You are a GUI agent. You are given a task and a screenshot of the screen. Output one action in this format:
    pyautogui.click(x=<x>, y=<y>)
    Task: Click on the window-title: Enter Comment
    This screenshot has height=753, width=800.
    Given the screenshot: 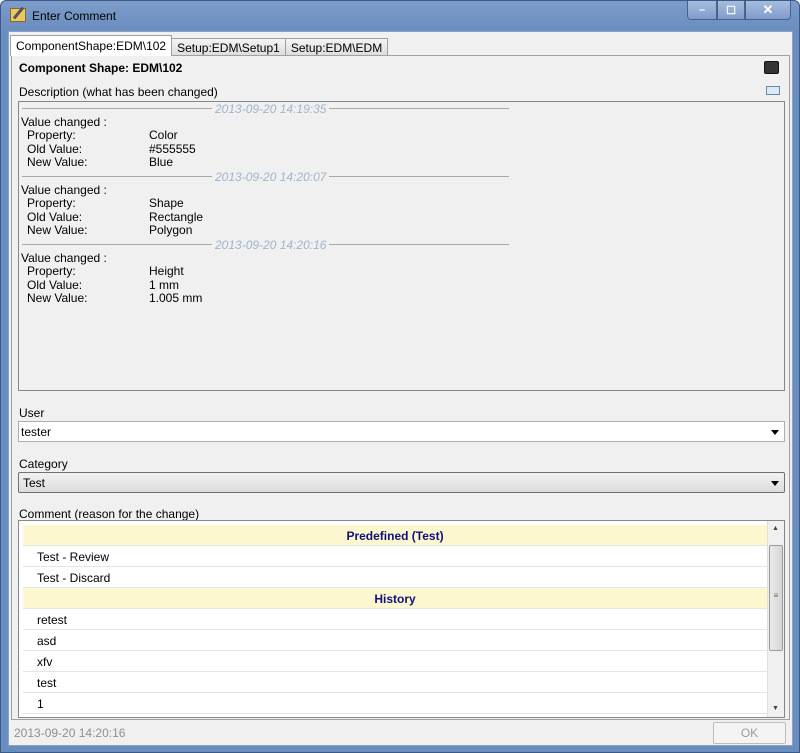 What is the action you would take?
    pyautogui.click(x=74, y=16)
    